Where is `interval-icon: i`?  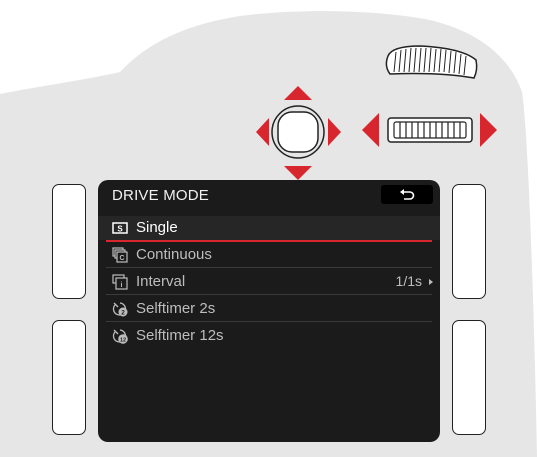 interval-icon: i is located at coordinates (120, 282).